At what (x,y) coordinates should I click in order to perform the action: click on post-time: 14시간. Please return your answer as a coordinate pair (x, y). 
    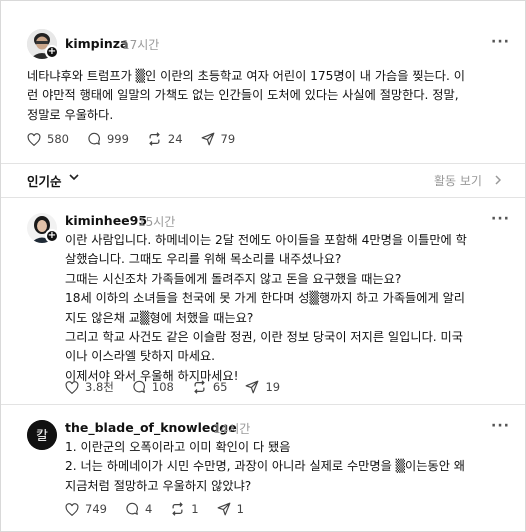
    Looking at the image, I should click on (232, 429).